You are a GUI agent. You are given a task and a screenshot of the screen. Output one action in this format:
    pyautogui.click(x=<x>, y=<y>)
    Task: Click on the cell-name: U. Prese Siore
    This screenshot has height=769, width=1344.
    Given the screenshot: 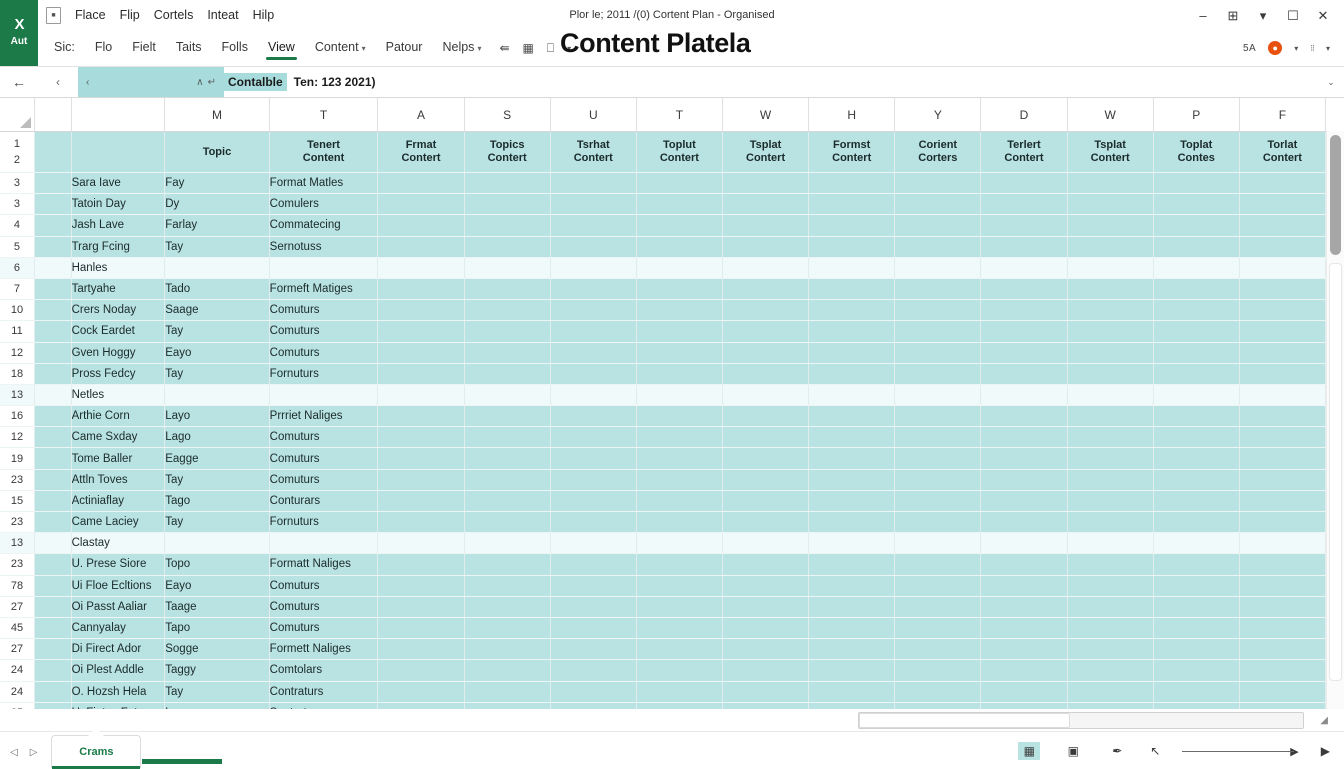 What is the action you would take?
    pyautogui.click(x=118, y=564)
    